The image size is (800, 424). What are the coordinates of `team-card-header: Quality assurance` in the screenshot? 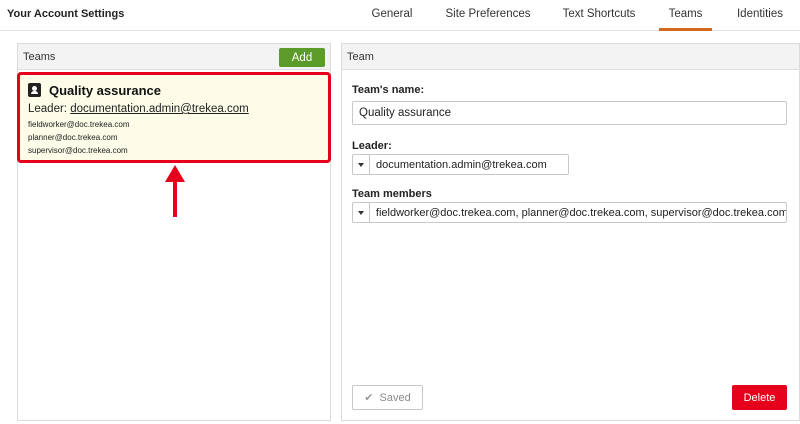 It's located at (94, 90).